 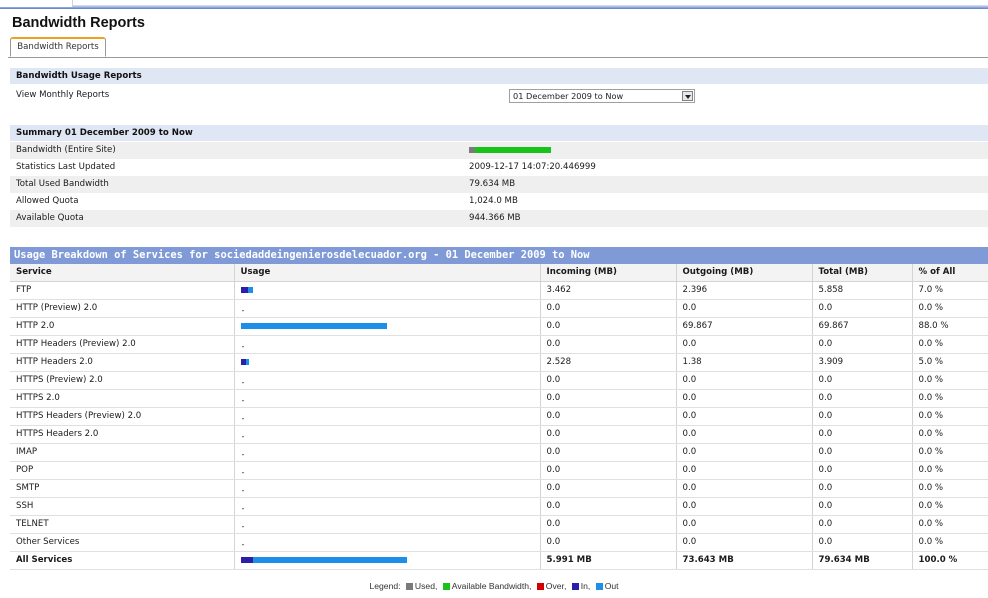 I want to click on total-used-value: 79.634 MB, so click(x=492, y=184).